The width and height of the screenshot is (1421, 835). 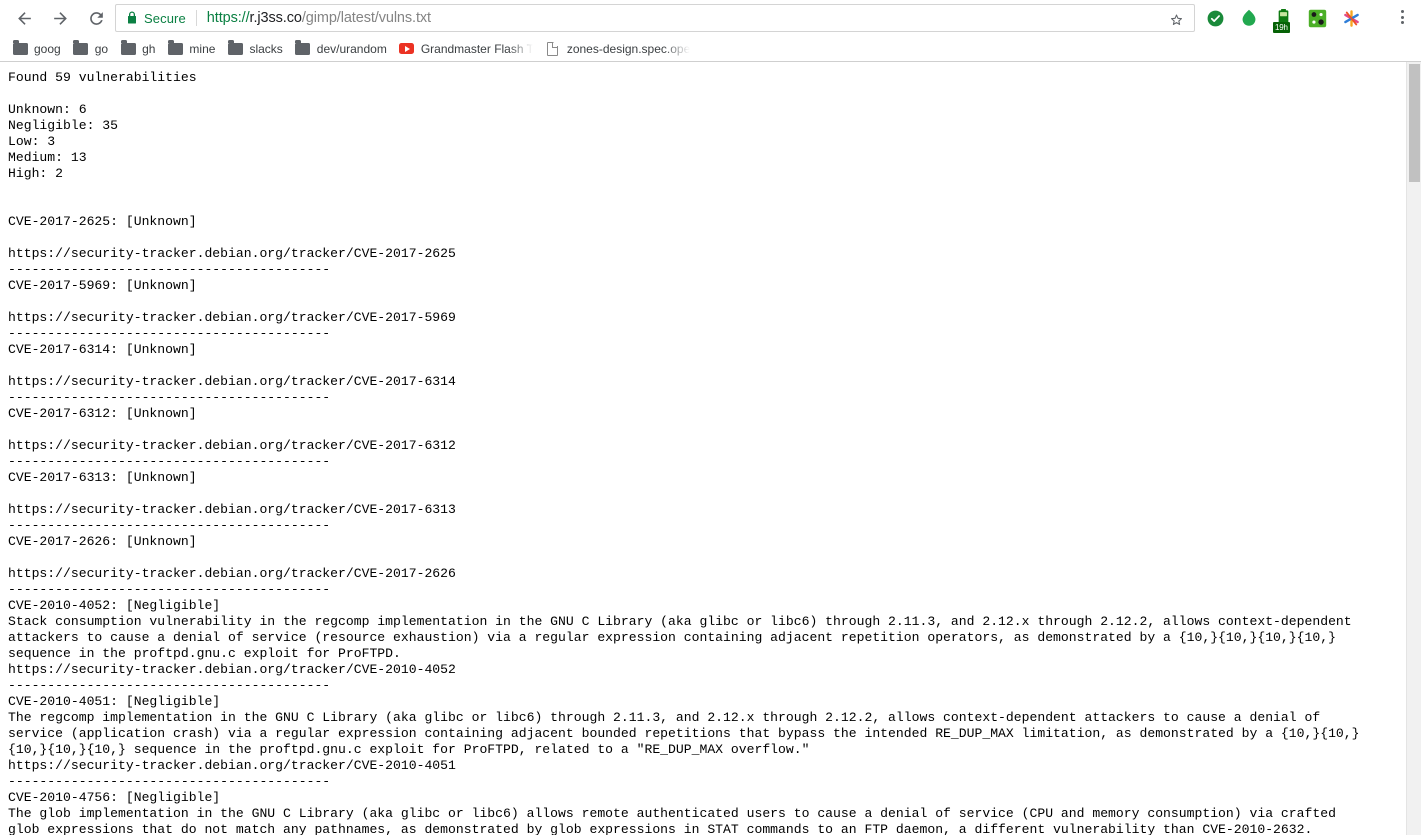 I want to click on chrome-menu-button, so click(x=1402, y=17).